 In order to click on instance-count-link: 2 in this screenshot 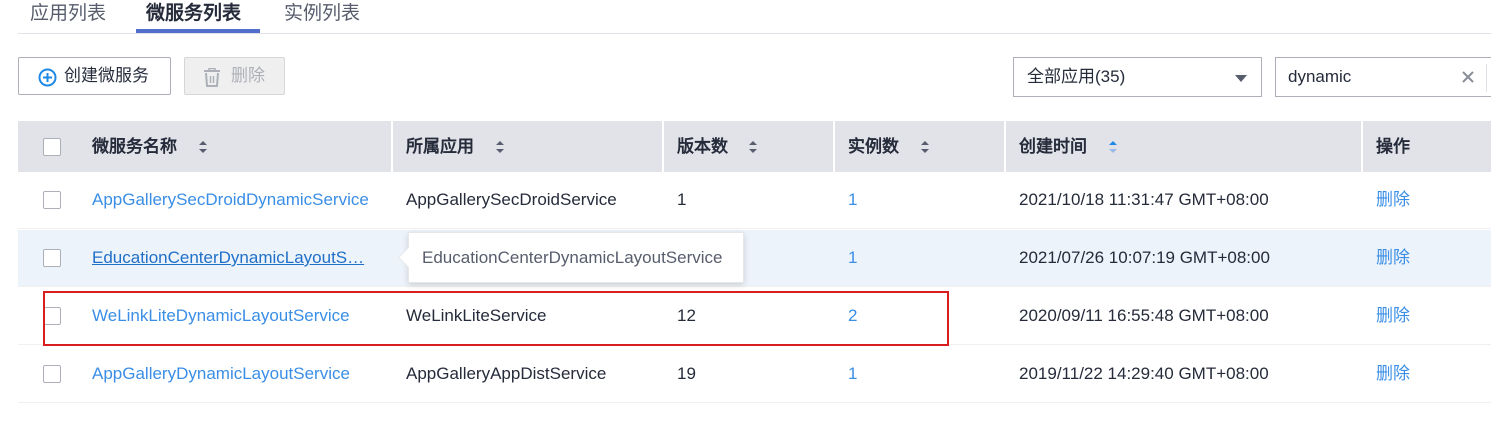, I will do `click(852, 316)`.